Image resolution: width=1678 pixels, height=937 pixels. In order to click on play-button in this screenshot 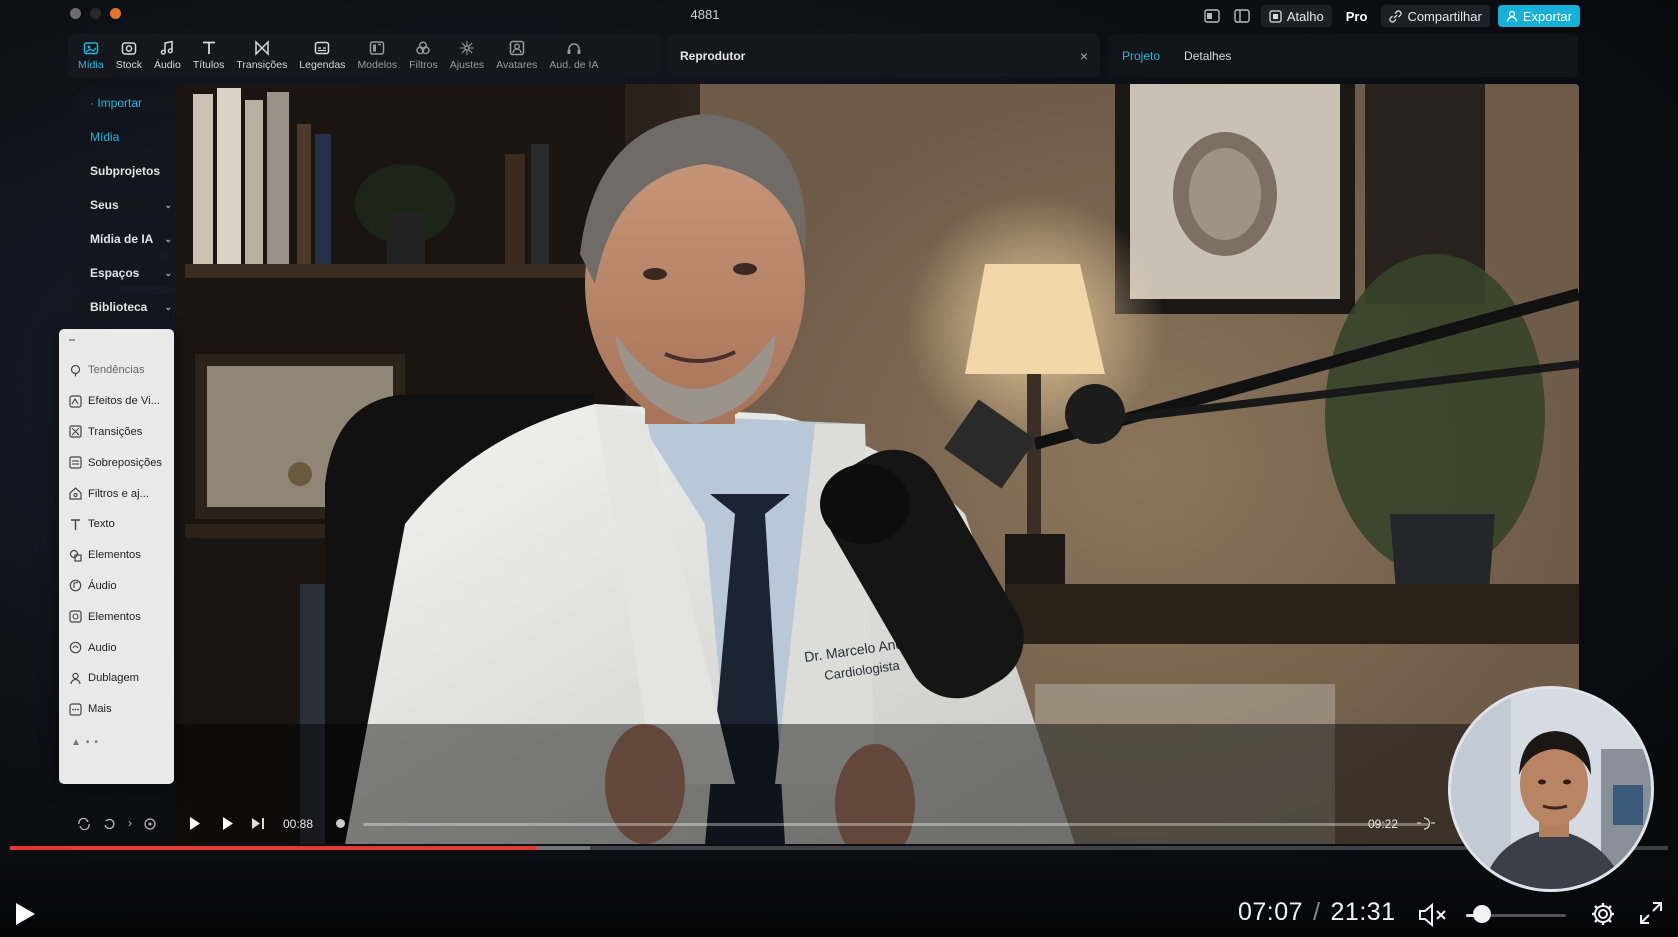, I will do `click(25, 914)`.